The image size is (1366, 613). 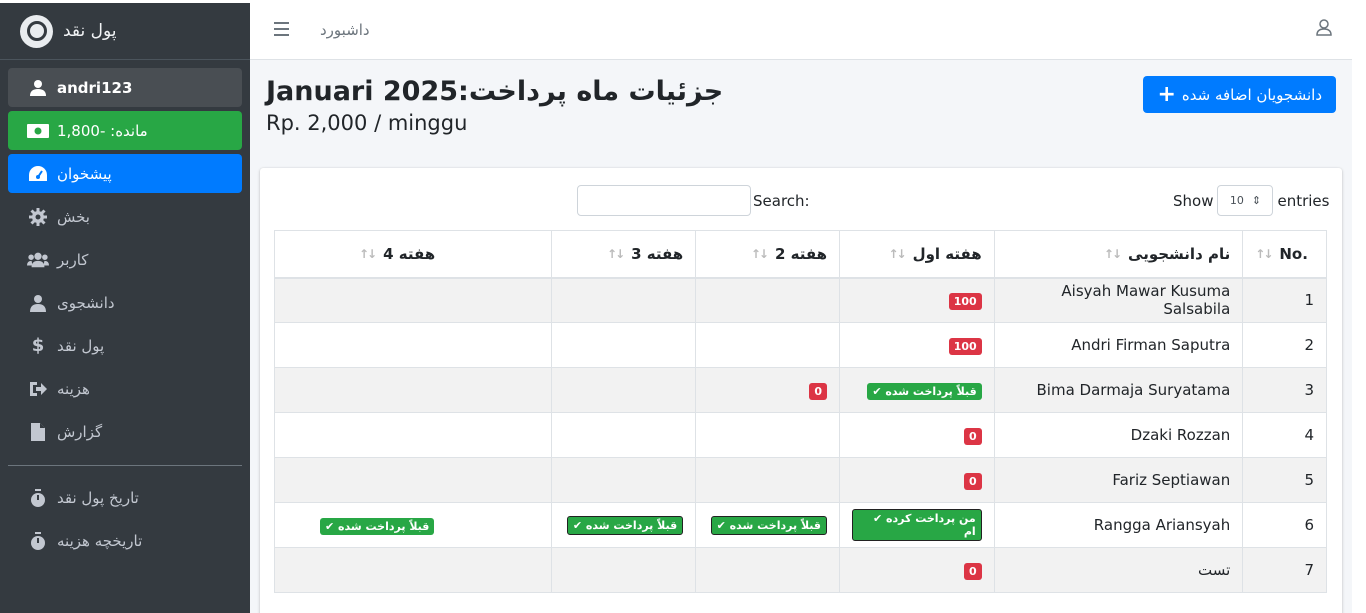 I want to click on sort-updown-icon: ⇕, so click(x=1256, y=200).